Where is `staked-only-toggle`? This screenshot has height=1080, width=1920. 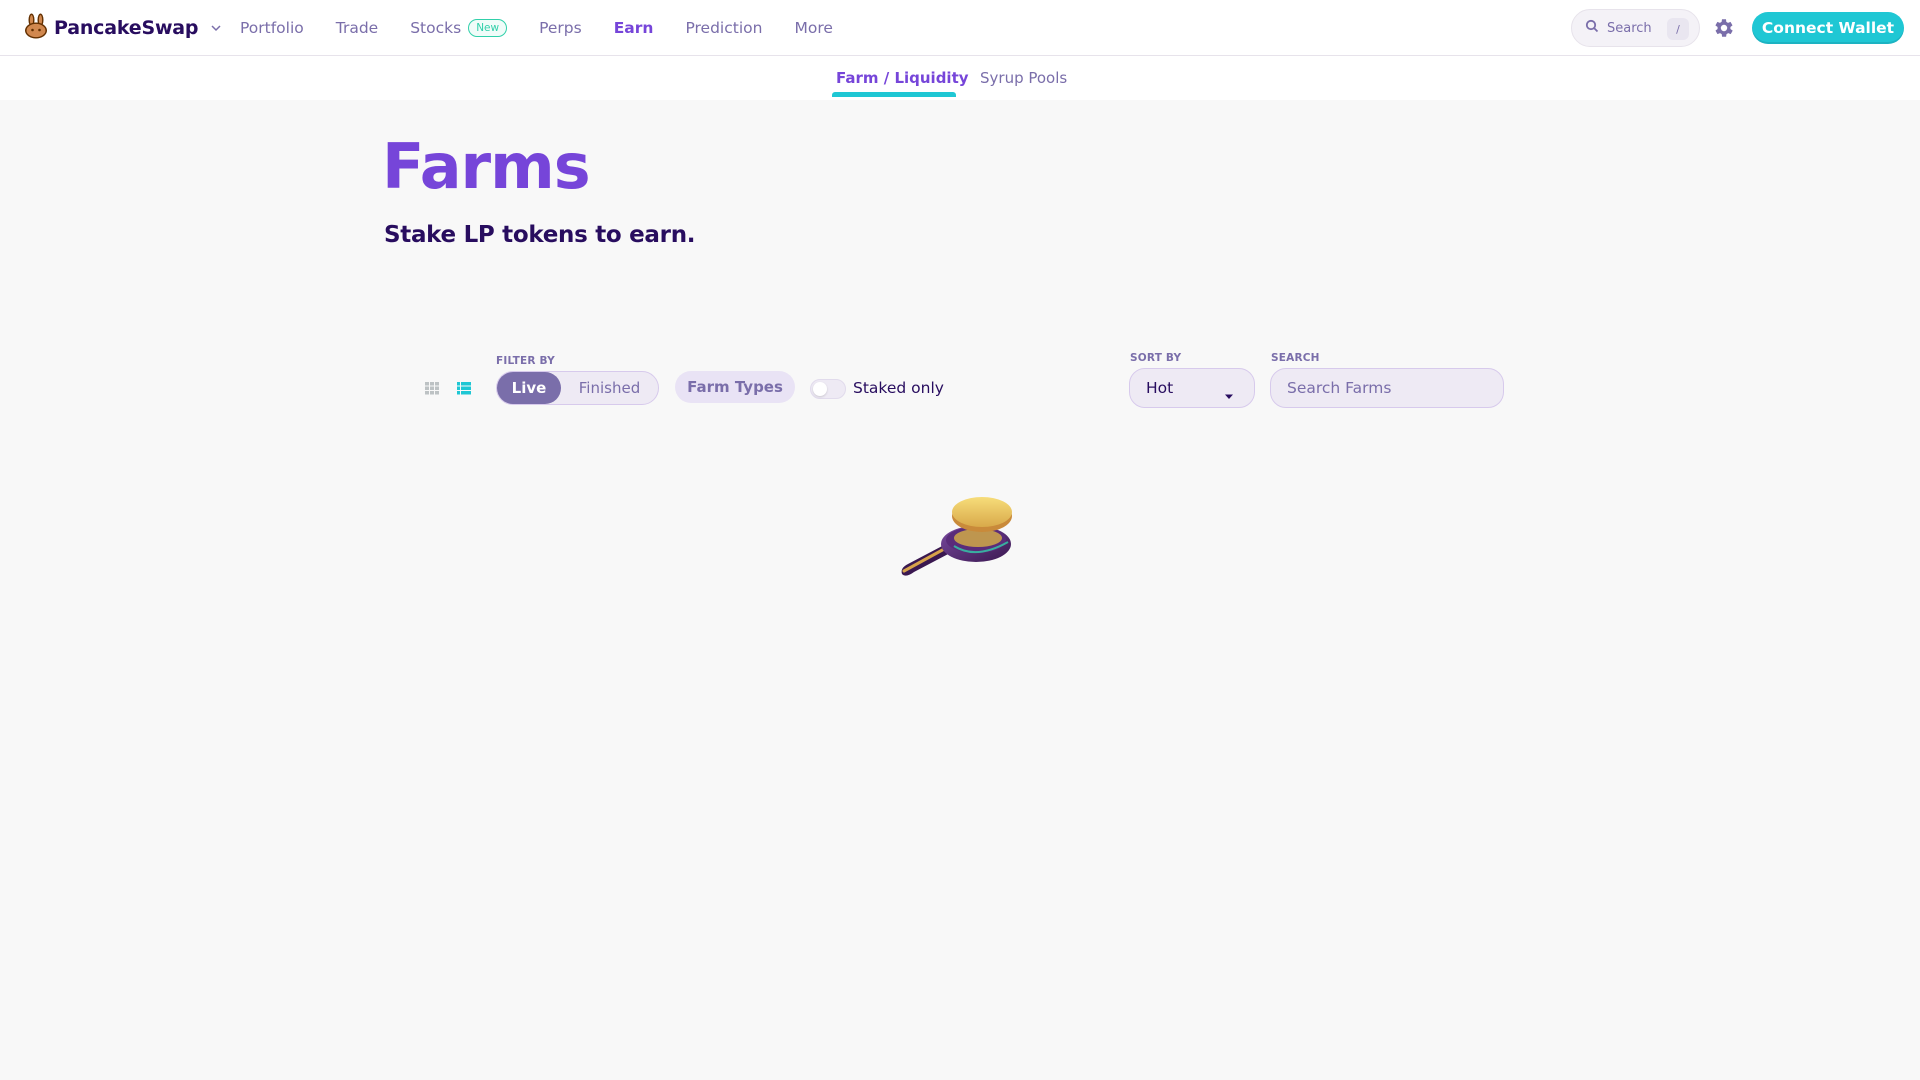
staked-only-toggle is located at coordinates (828, 389).